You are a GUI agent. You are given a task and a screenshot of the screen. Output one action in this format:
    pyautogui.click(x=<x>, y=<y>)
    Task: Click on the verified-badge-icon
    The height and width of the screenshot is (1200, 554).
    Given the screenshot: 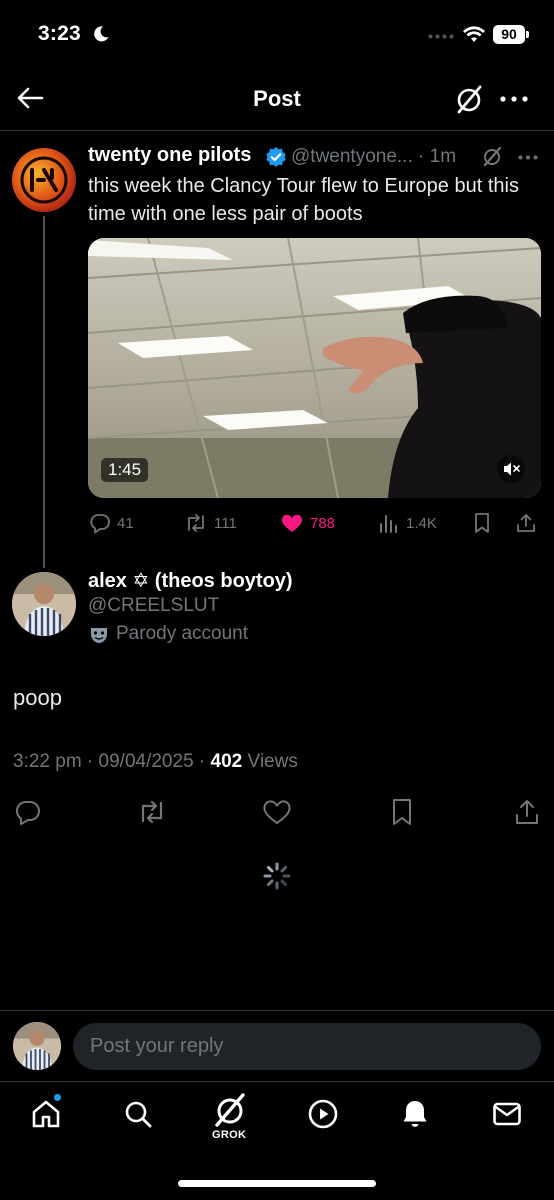 What is the action you would take?
    pyautogui.click(x=276, y=157)
    